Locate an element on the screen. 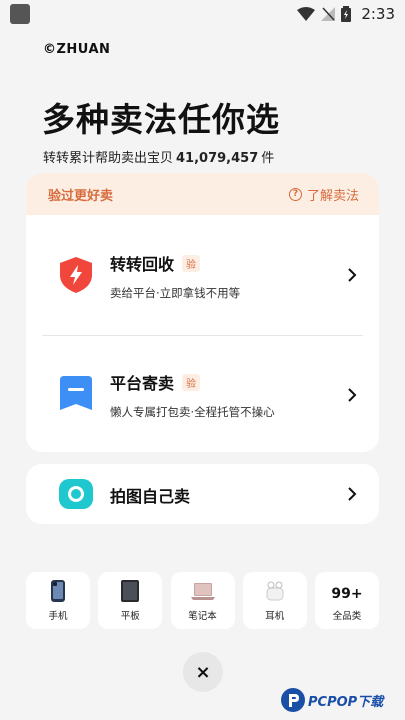  category-label: 全品类 is located at coordinates (347, 616).